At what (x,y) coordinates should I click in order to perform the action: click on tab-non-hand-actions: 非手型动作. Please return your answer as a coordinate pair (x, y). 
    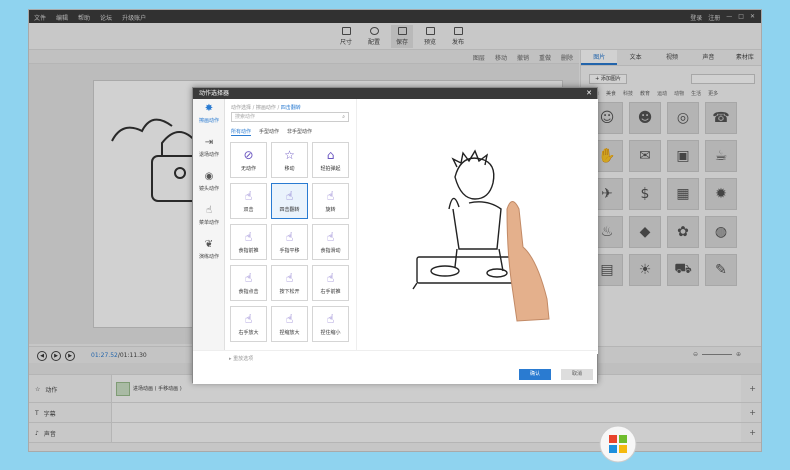
    Looking at the image, I should click on (299, 132).